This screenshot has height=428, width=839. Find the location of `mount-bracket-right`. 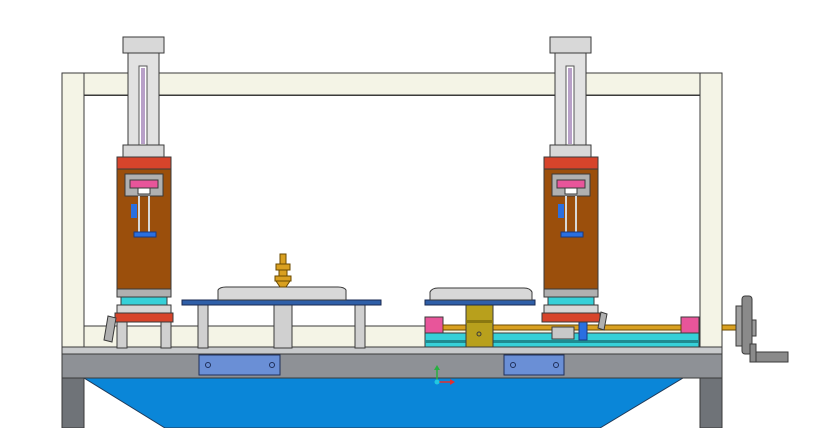

mount-bracket-right is located at coordinates (534, 365).